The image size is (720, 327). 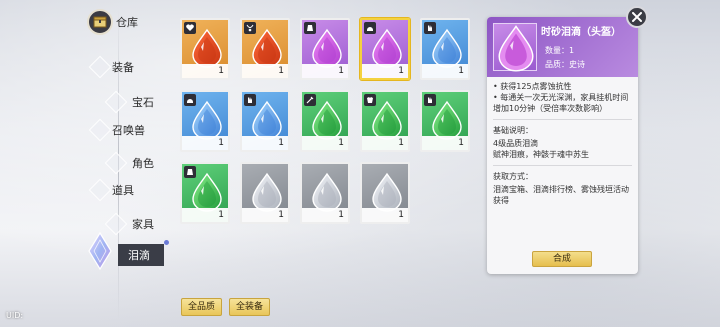 I want to click on nav-item-tear: 泪滴, so click(x=141, y=255).